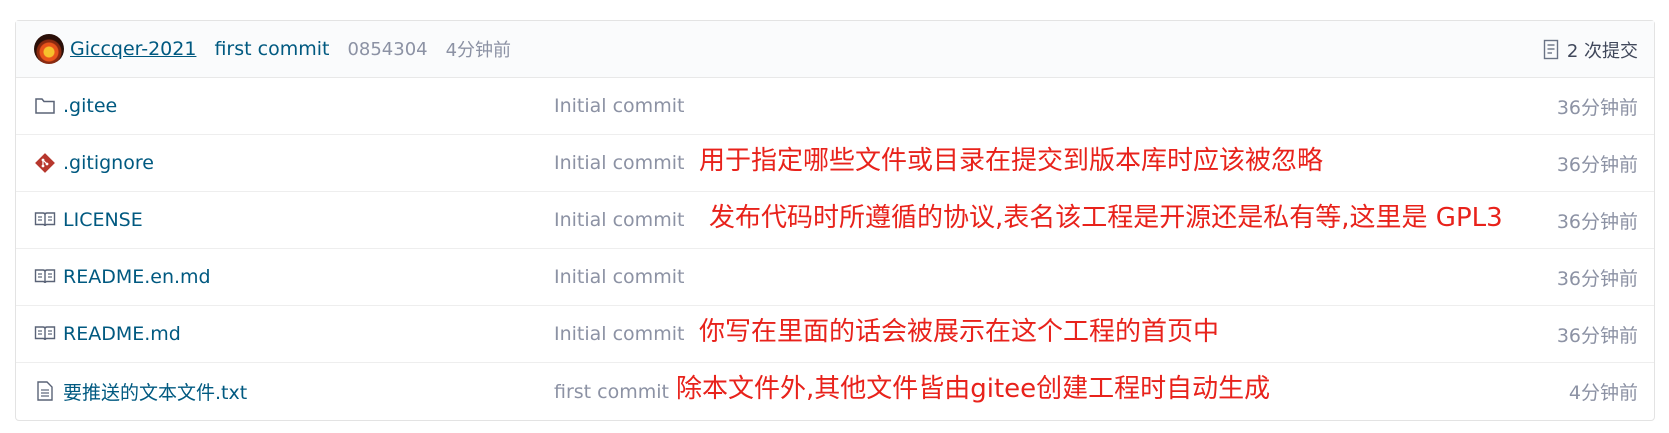 The image size is (1669, 433). I want to click on file-time: 4分钟前, so click(1603, 393).